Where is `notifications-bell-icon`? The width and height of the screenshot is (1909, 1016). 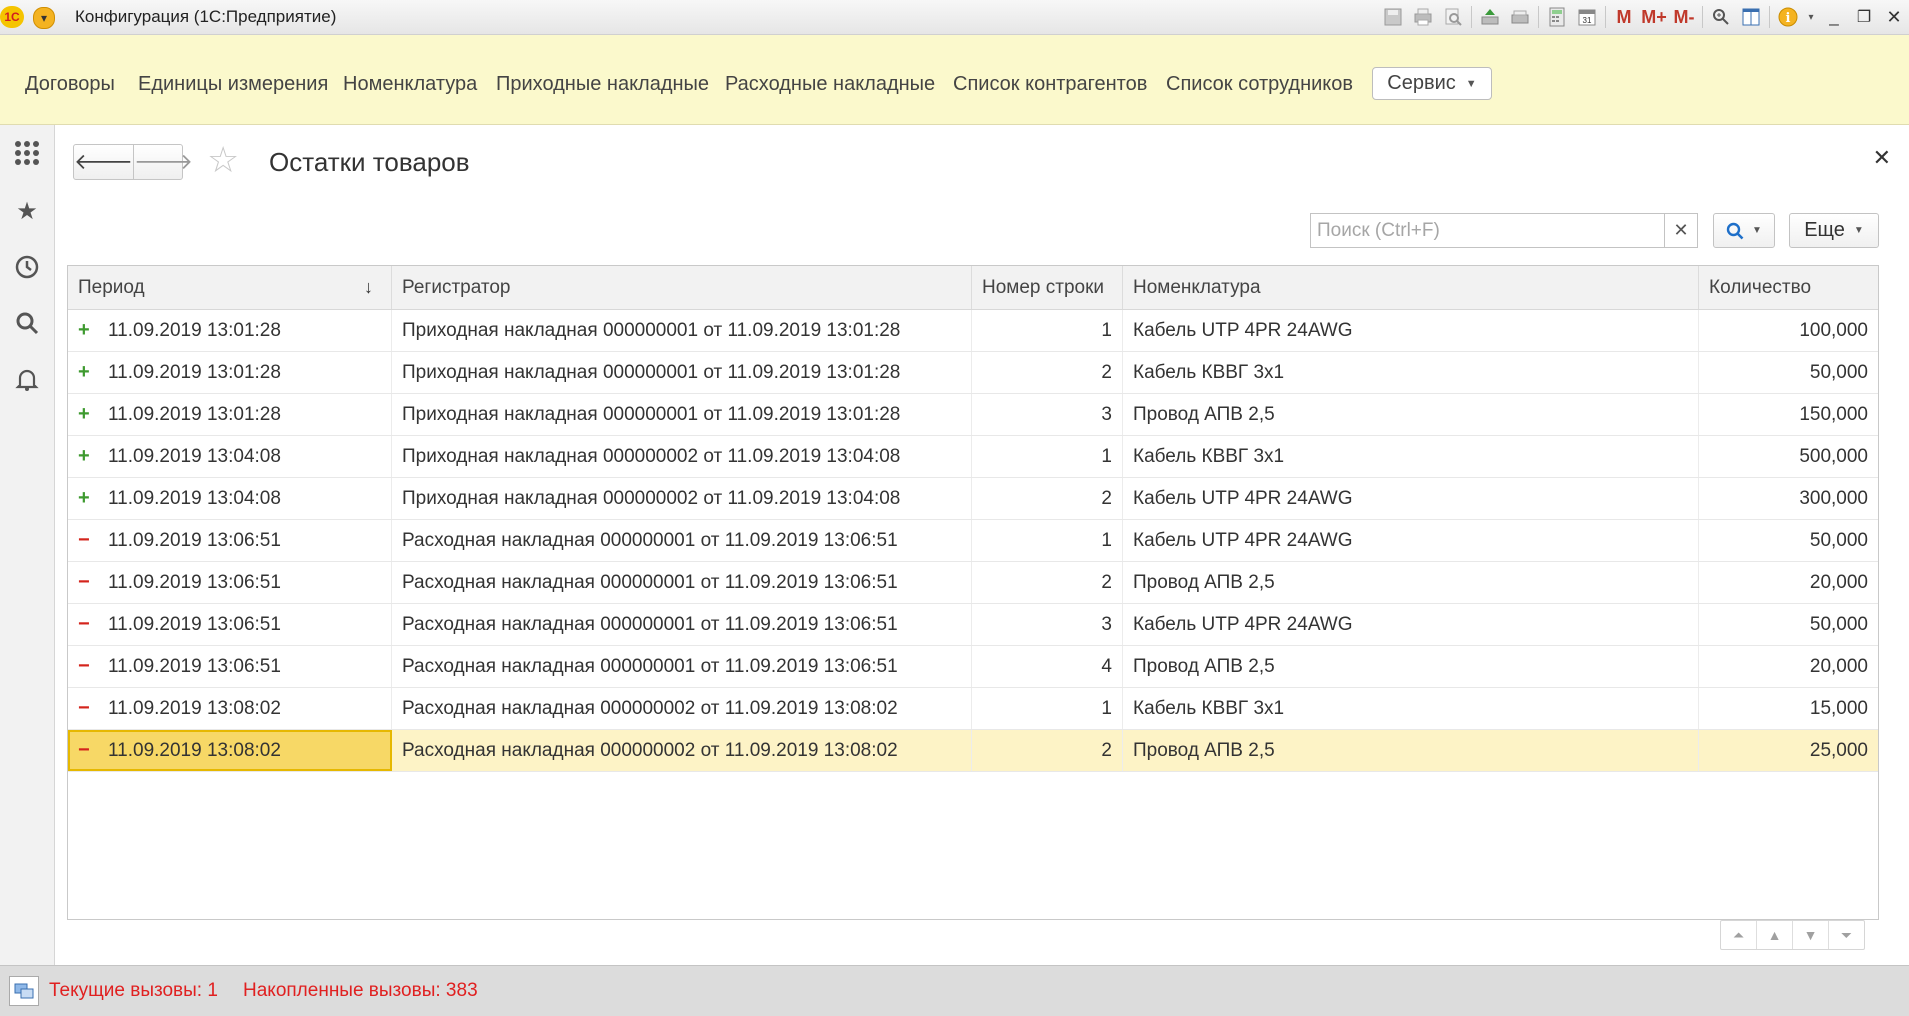
notifications-bell-icon is located at coordinates (27, 379).